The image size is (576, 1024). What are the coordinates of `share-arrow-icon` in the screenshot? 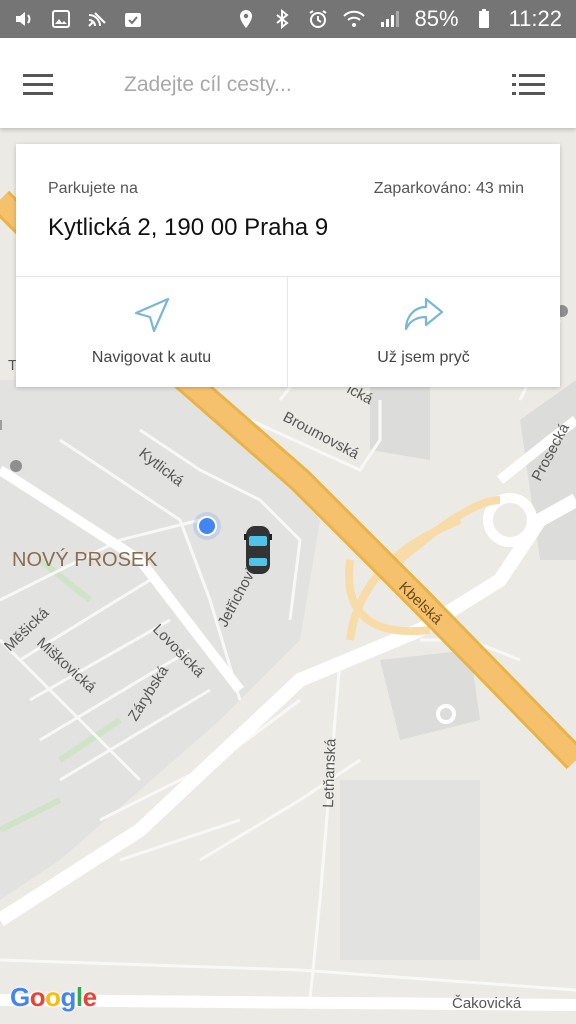 It's located at (423, 314).